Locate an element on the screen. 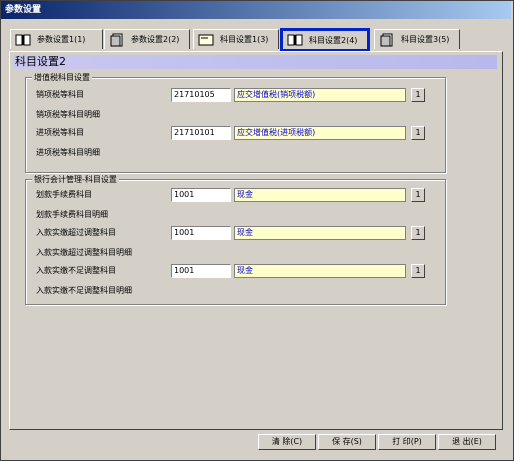  over-name-field: 现金 is located at coordinates (320, 233).